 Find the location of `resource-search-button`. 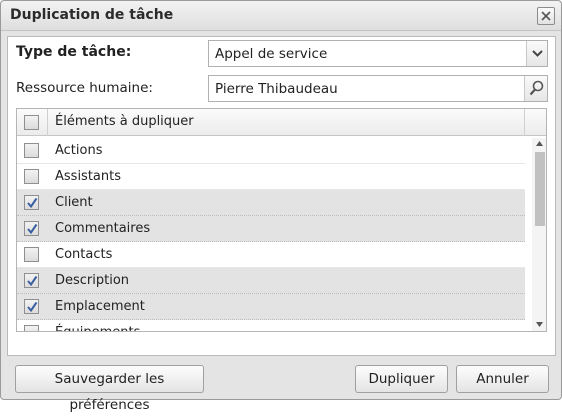

resource-search-button is located at coordinates (535, 88).